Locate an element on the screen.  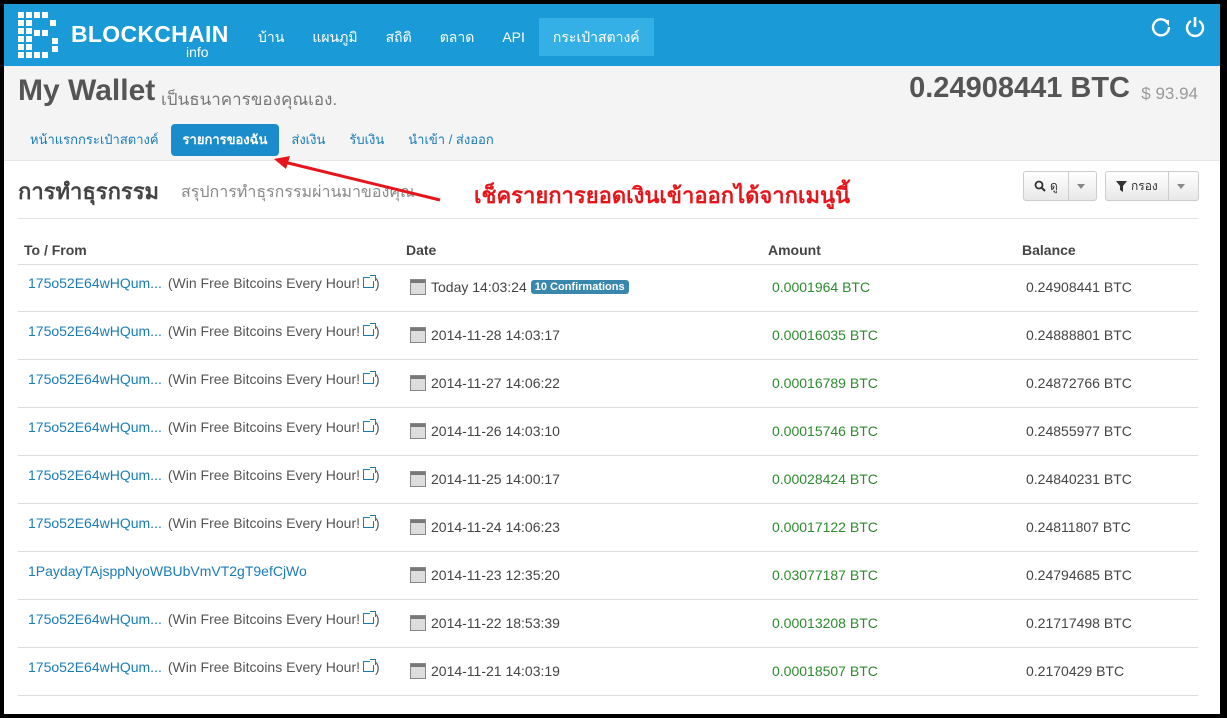
tx-amount: 0.00017122 BTC is located at coordinates (825, 527).